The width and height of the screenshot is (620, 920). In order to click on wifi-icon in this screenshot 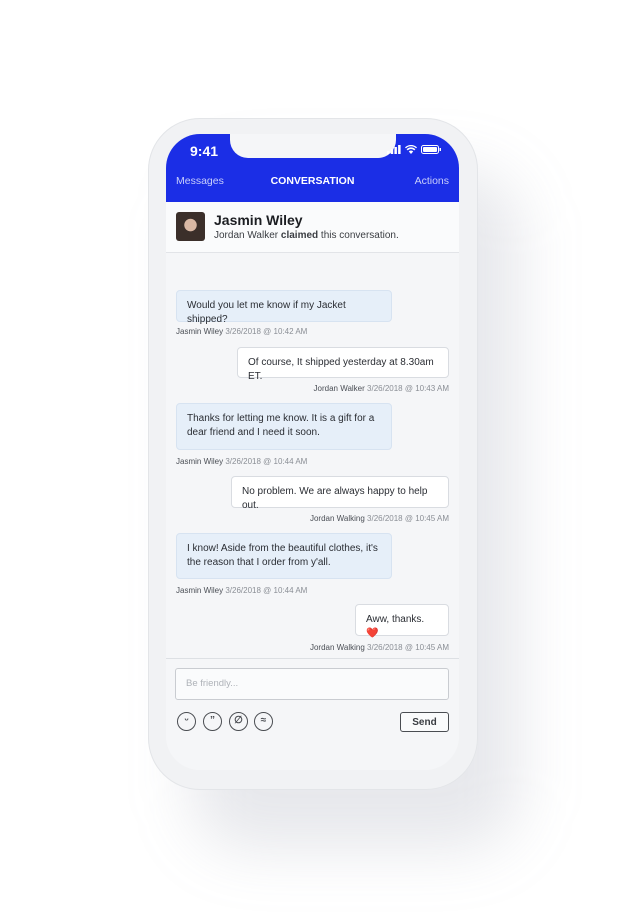, I will do `click(411, 149)`.